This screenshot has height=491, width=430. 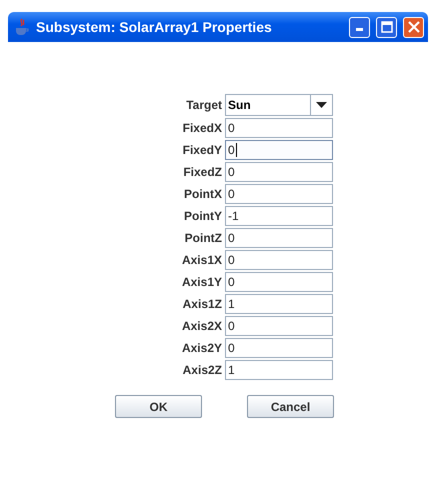 What do you see at coordinates (158, 406) in the screenshot?
I see `ok-button: OK` at bounding box center [158, 406].